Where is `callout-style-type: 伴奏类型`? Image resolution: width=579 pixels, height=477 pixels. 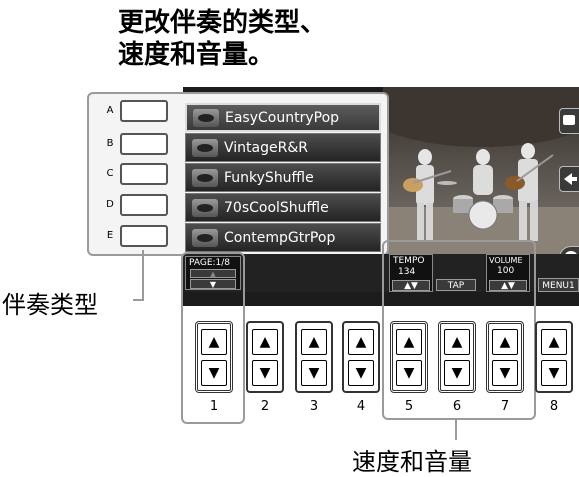 callout-style-type: 伴奏类型 is located at coordinates (50, 305).